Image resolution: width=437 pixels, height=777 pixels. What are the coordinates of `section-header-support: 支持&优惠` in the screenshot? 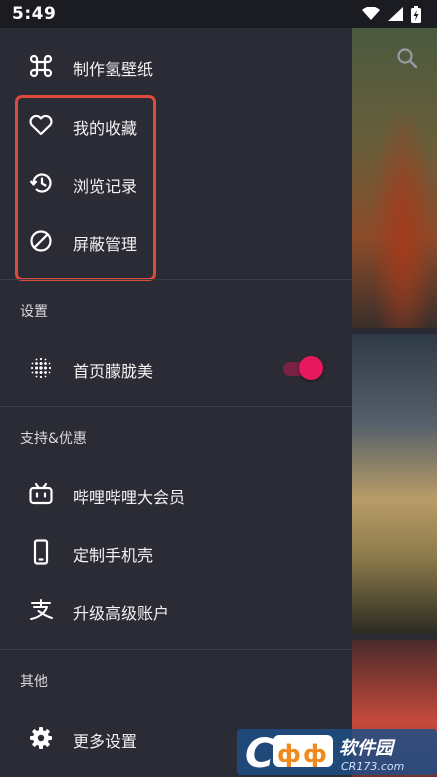 It's located at (53, 439).